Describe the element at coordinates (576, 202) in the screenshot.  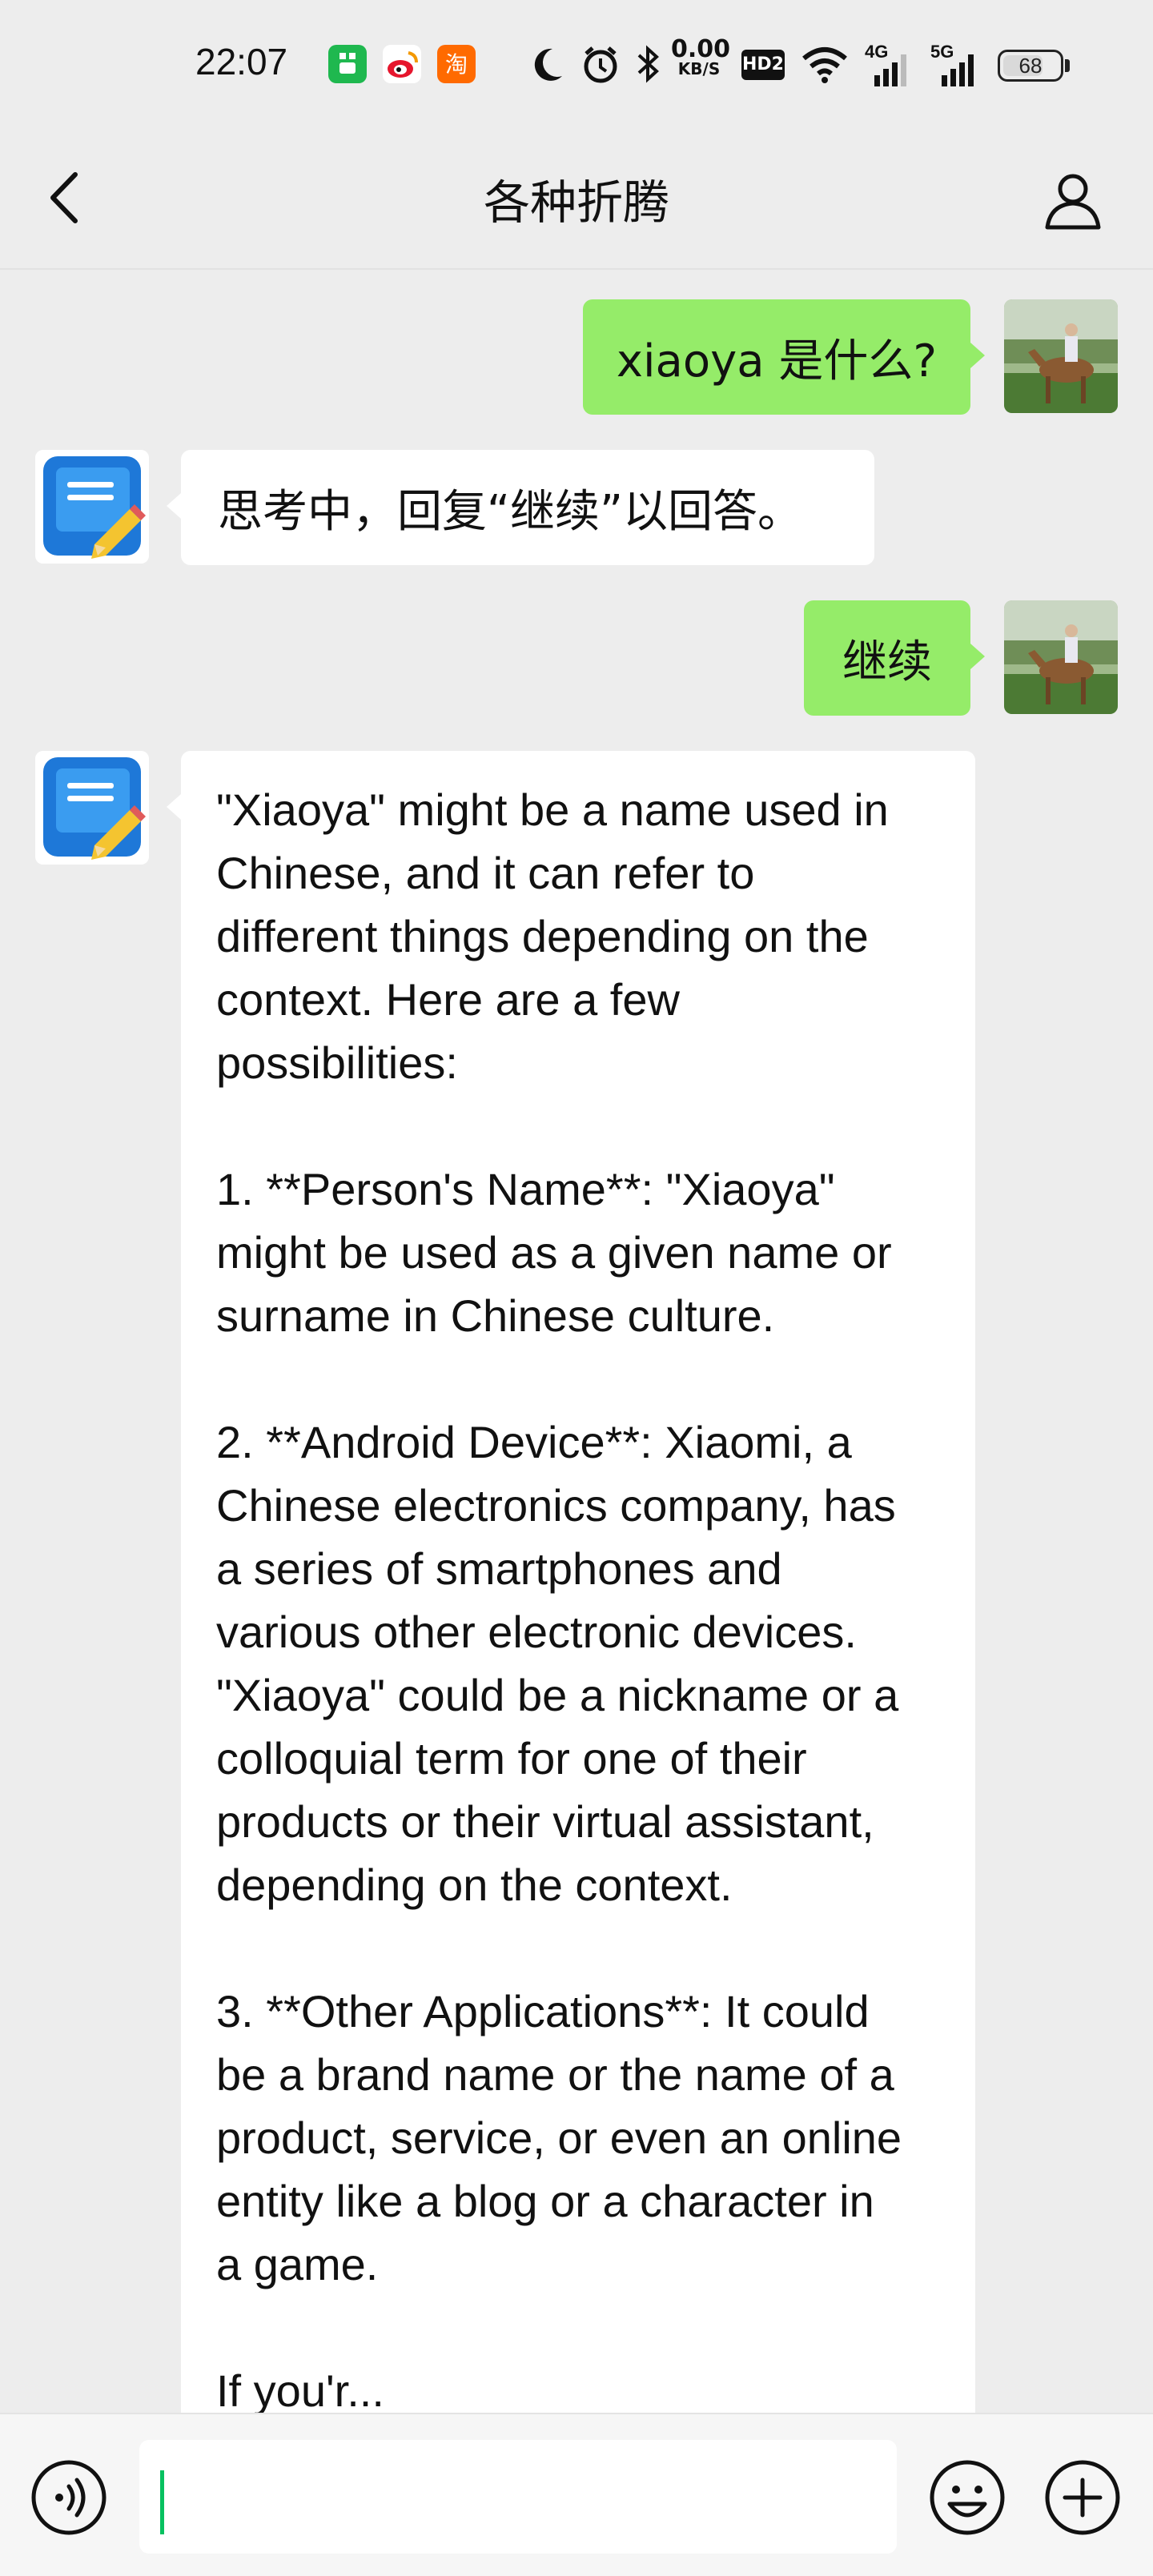
I see `page-title: 各种折腾` at that location.